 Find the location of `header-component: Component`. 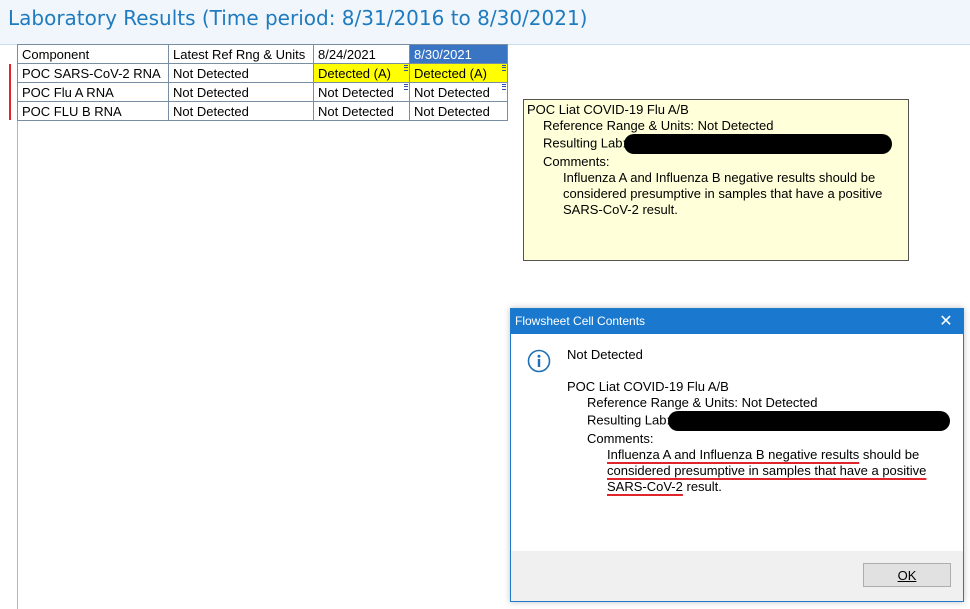

header-component: Component is located at coordinates (93, 54).